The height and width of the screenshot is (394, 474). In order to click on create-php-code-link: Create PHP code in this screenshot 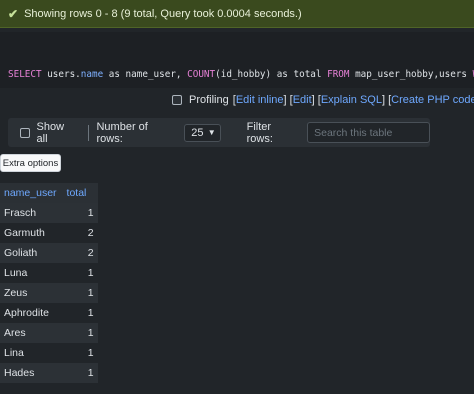, I will do `click(432, 100)`.